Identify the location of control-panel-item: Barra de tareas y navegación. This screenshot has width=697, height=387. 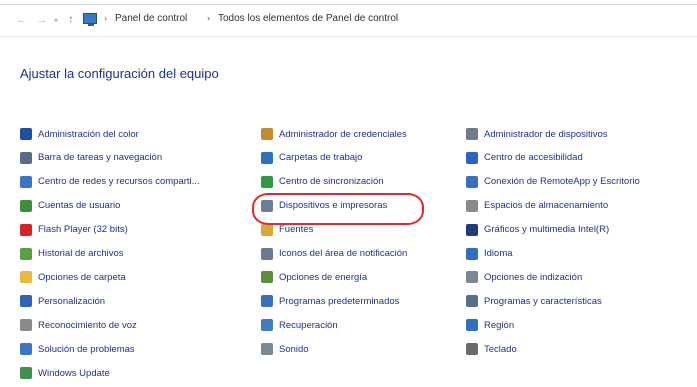
(91, 158).